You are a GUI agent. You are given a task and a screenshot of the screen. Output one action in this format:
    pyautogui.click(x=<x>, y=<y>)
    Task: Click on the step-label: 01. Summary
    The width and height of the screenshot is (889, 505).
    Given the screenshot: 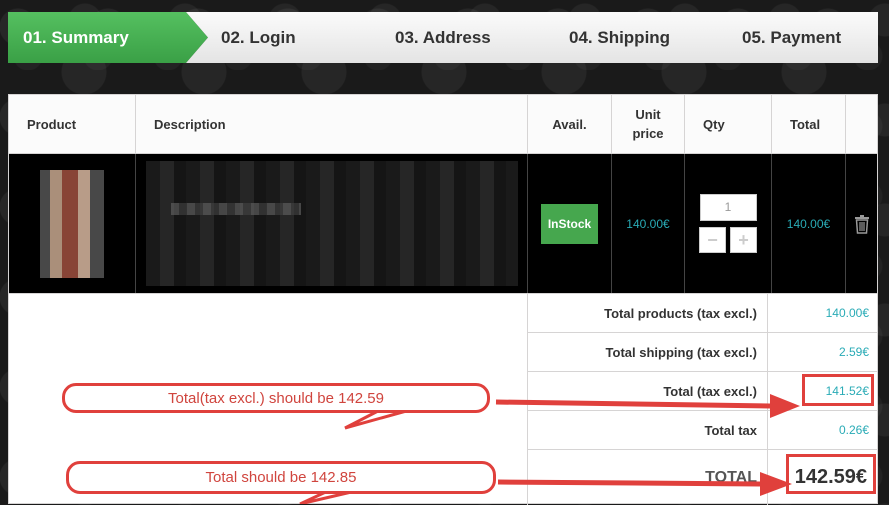 What is the action you would take?
    pyautogui.click(x=76, y=37)
    